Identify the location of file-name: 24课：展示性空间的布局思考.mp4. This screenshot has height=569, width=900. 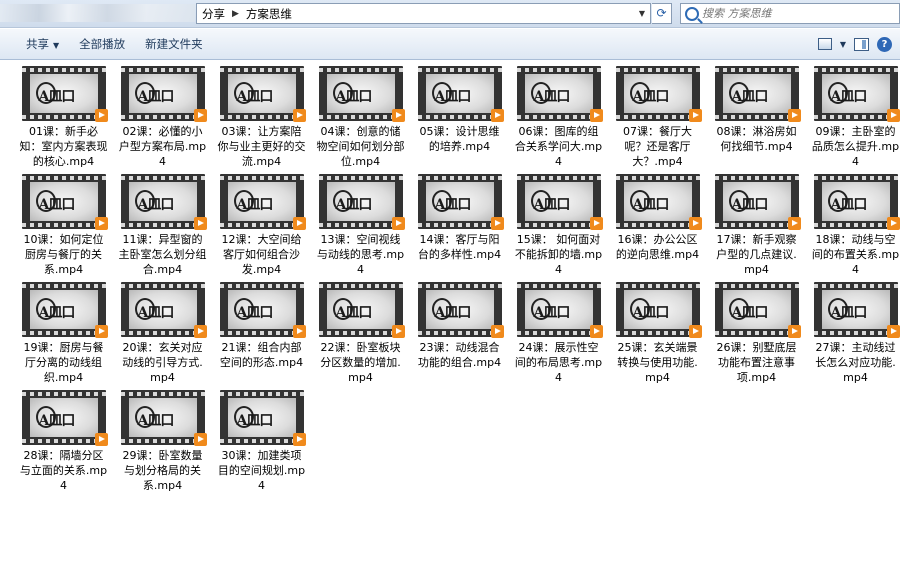
(558, 362).